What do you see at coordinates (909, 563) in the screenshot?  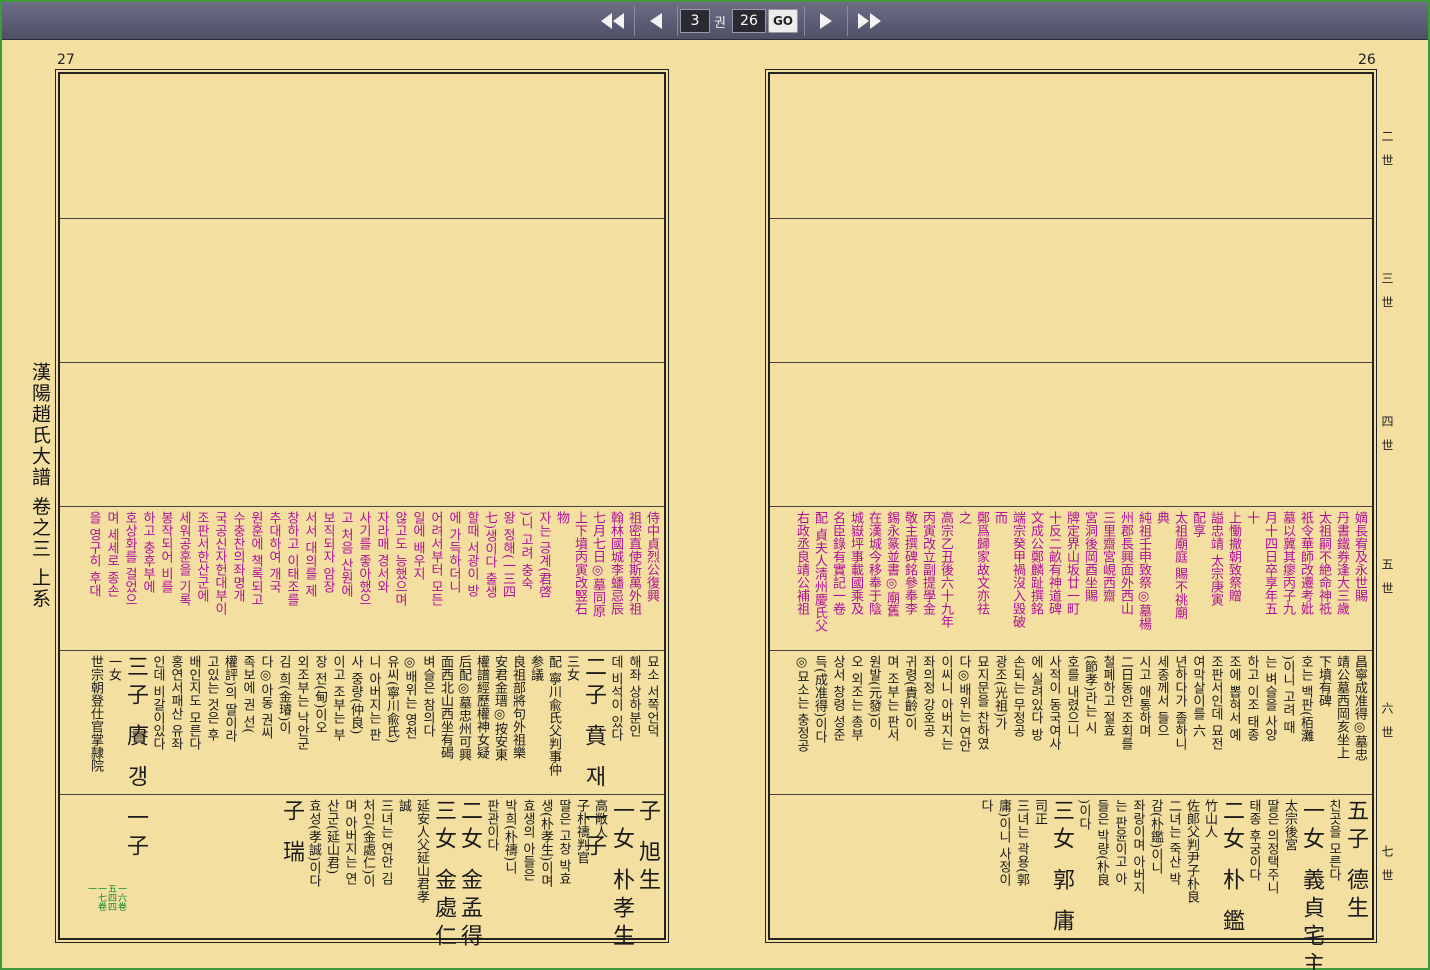 I see `right-gen5-column: 敬主撰碑銘參奉李` at bounding box center [909, 563].